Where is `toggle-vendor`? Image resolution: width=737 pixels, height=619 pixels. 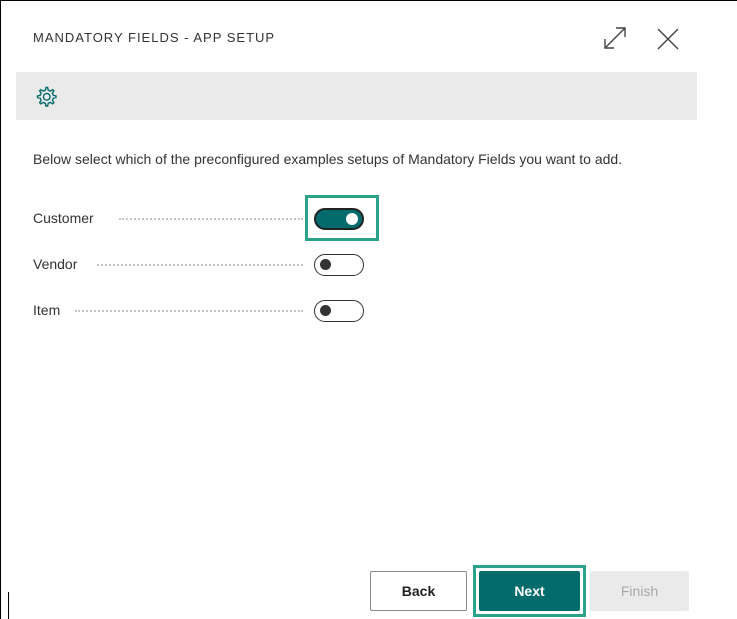
toggle-vendor is located at coordinates (339, 265).